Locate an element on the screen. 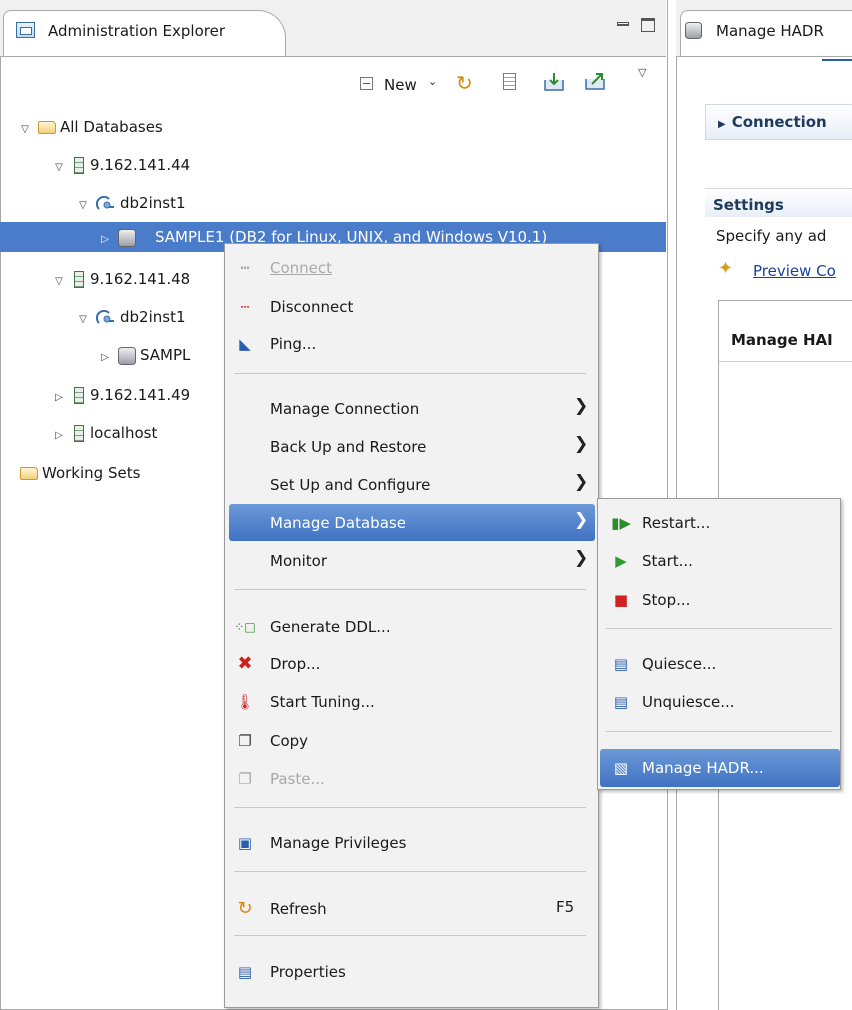 The width and height of the screenshot is (852, 1010). new-dropdown-arrow-icon: ⌄ is located at coordinates (432, 81).